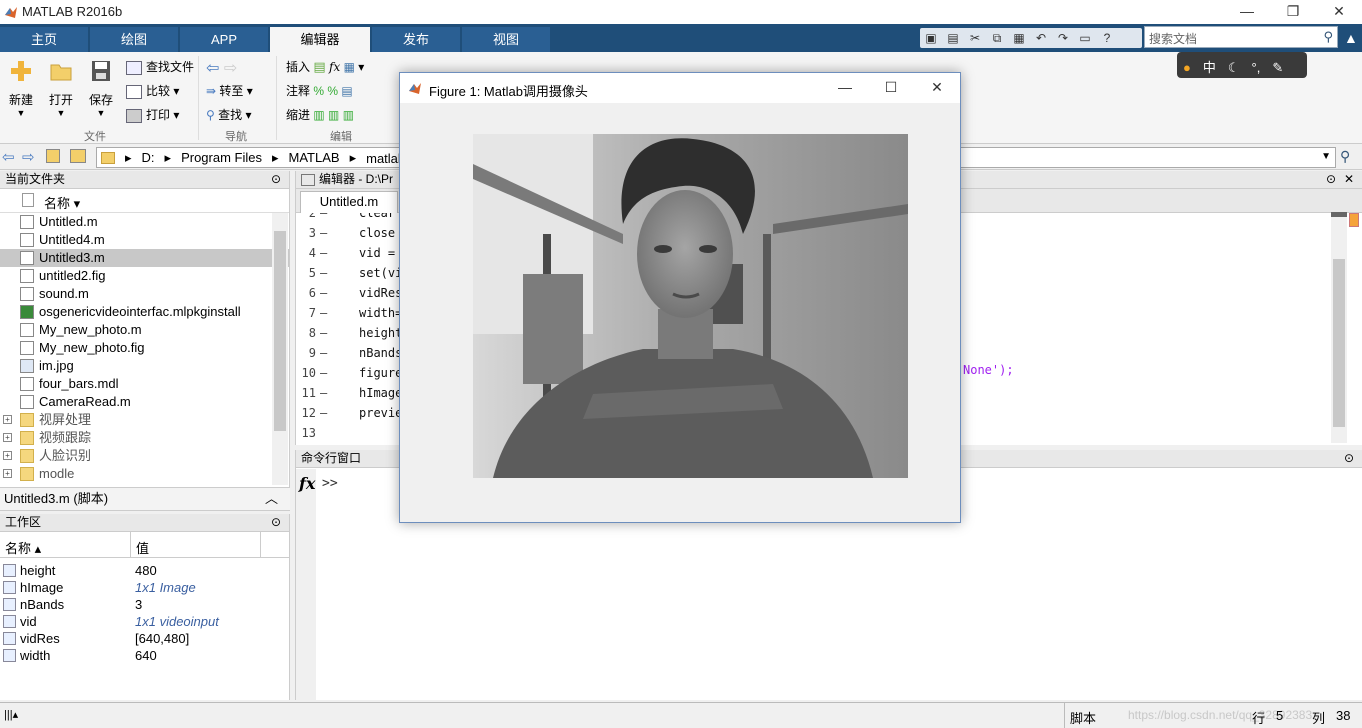  I want to click on ws-name-header: 名称 ▴, so click(23, 547).